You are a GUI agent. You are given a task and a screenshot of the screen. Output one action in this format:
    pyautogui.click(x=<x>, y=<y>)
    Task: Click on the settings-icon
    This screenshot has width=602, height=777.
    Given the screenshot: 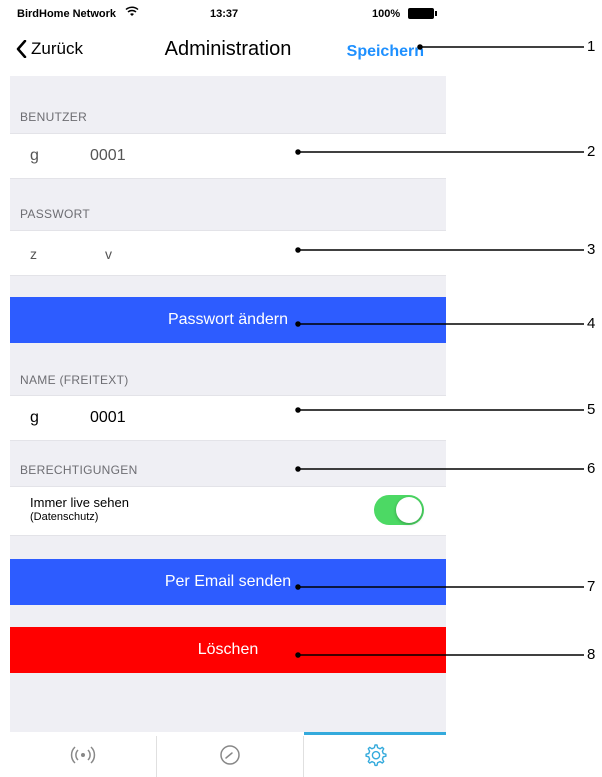 What is the action you would take?
    pyautogui.click(x=376, y=754)
    